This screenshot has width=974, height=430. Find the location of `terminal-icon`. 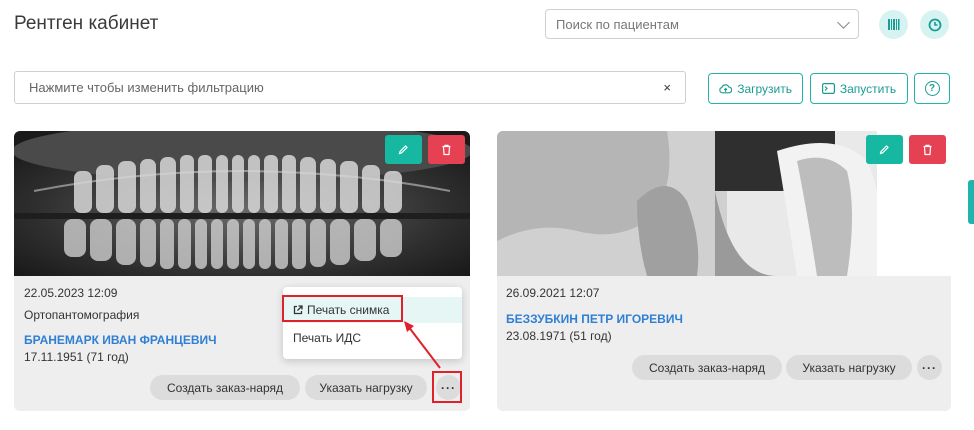

terminal-icon is located at coordinates (828, 88).